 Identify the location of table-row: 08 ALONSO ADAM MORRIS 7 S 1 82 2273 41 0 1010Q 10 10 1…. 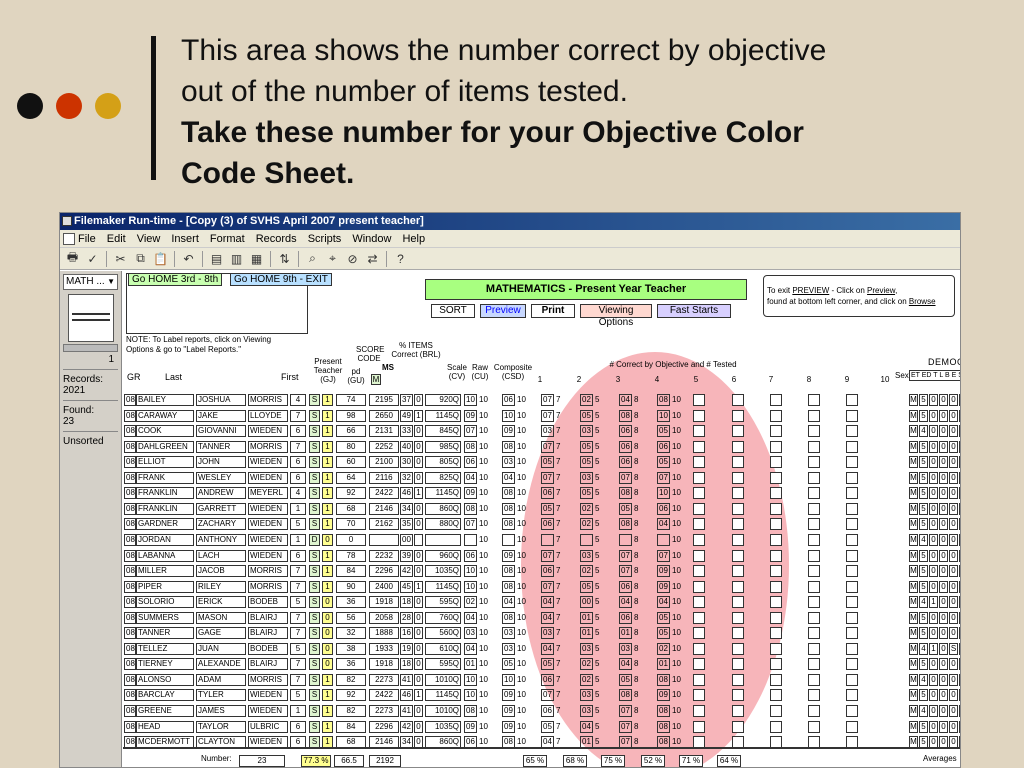
(541, 679).